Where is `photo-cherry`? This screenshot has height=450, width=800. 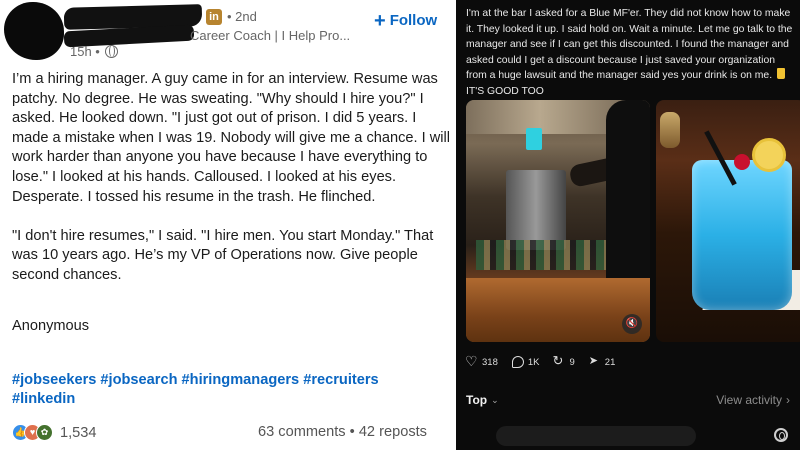 photo-cherry is located at coordinates (742, 162).